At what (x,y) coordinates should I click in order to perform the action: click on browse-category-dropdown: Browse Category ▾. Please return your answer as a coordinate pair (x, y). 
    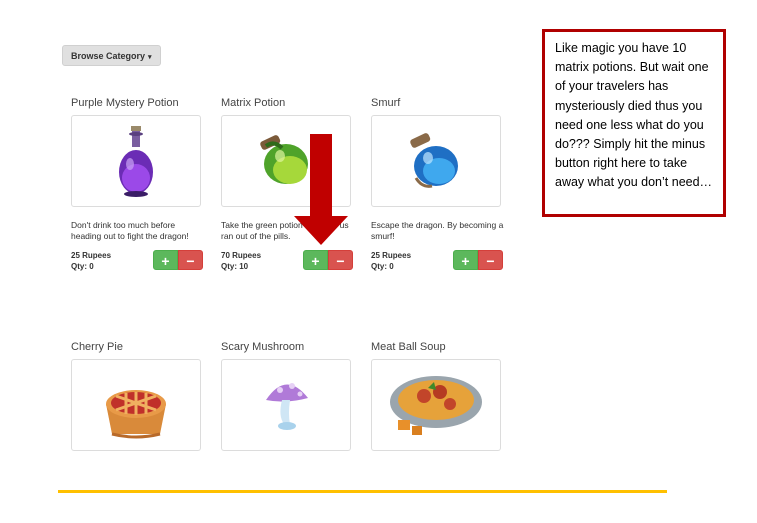
    Looking at the image, I should click on (111, 55).